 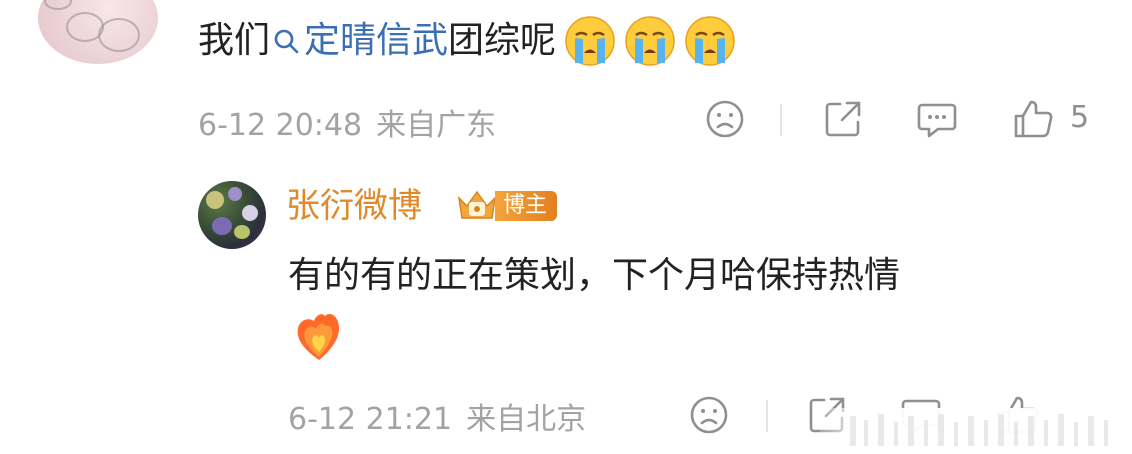 I want to click on share-icon, so click(x=843, y=119).